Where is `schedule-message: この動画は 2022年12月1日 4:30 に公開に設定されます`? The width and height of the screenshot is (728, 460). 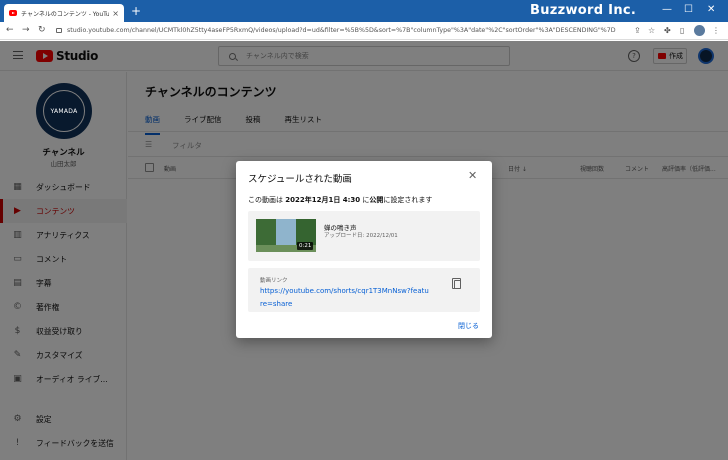 schedule-message: この動画は 2022年12月1日 4:30 に公開に設定されます is located at coordinates (340, 200).